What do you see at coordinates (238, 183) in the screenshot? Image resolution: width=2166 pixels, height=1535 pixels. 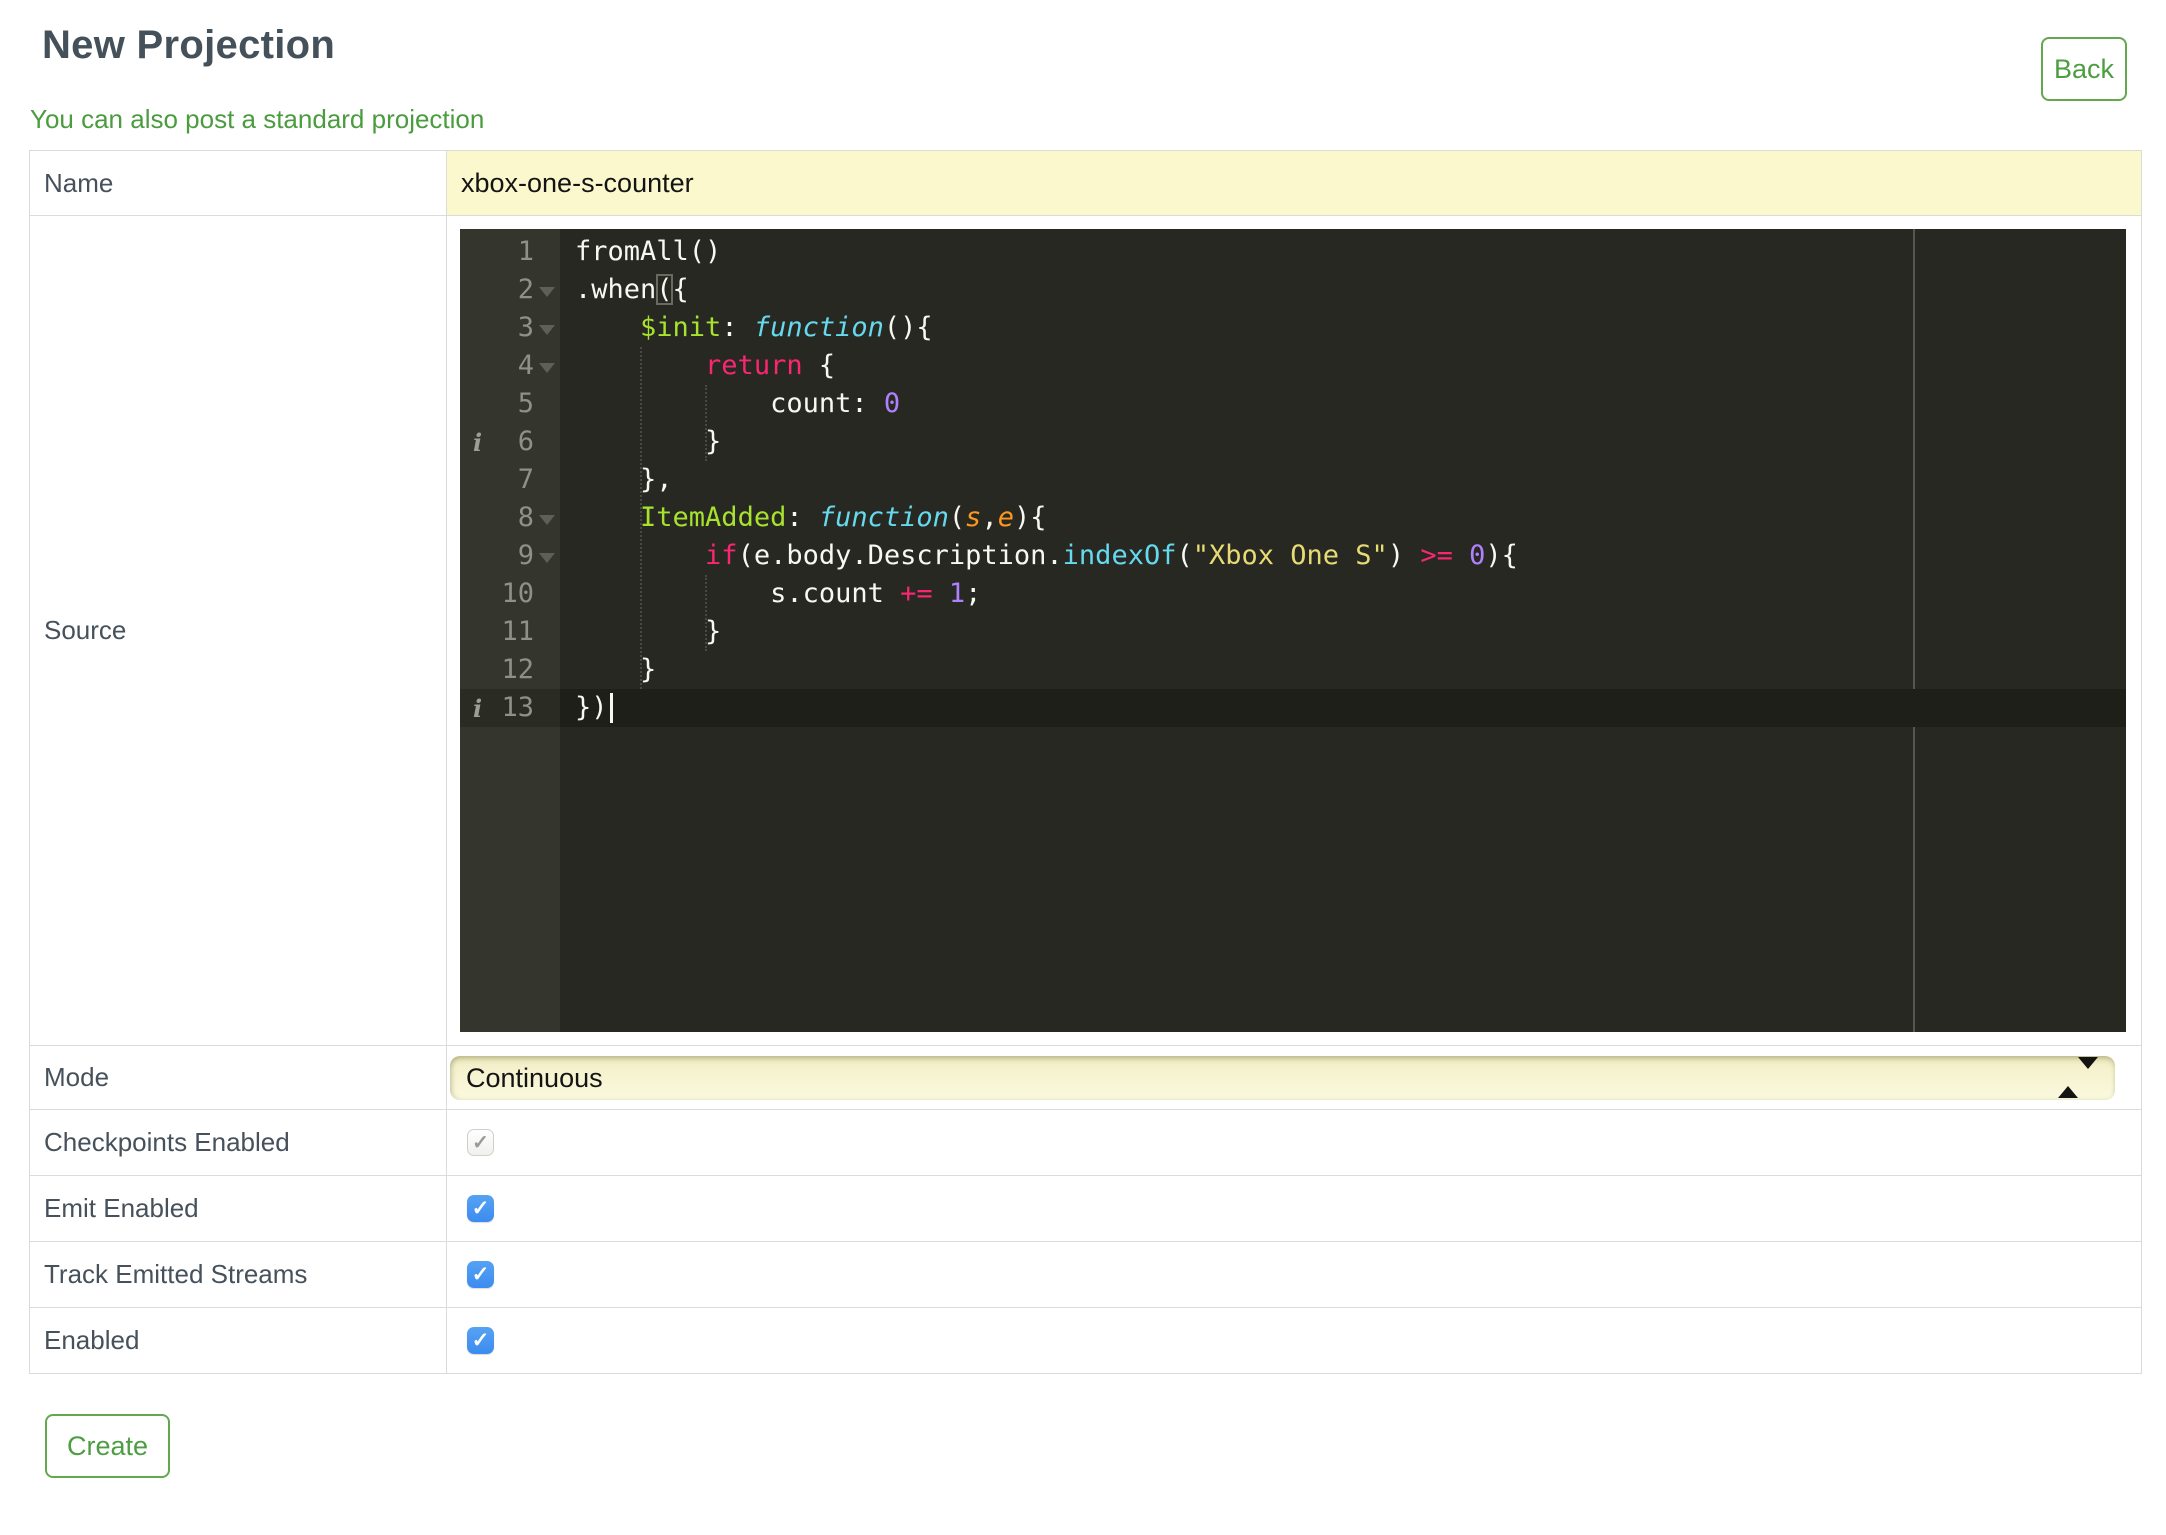 I see `name-label: Name` at bounding box center [238, 183].